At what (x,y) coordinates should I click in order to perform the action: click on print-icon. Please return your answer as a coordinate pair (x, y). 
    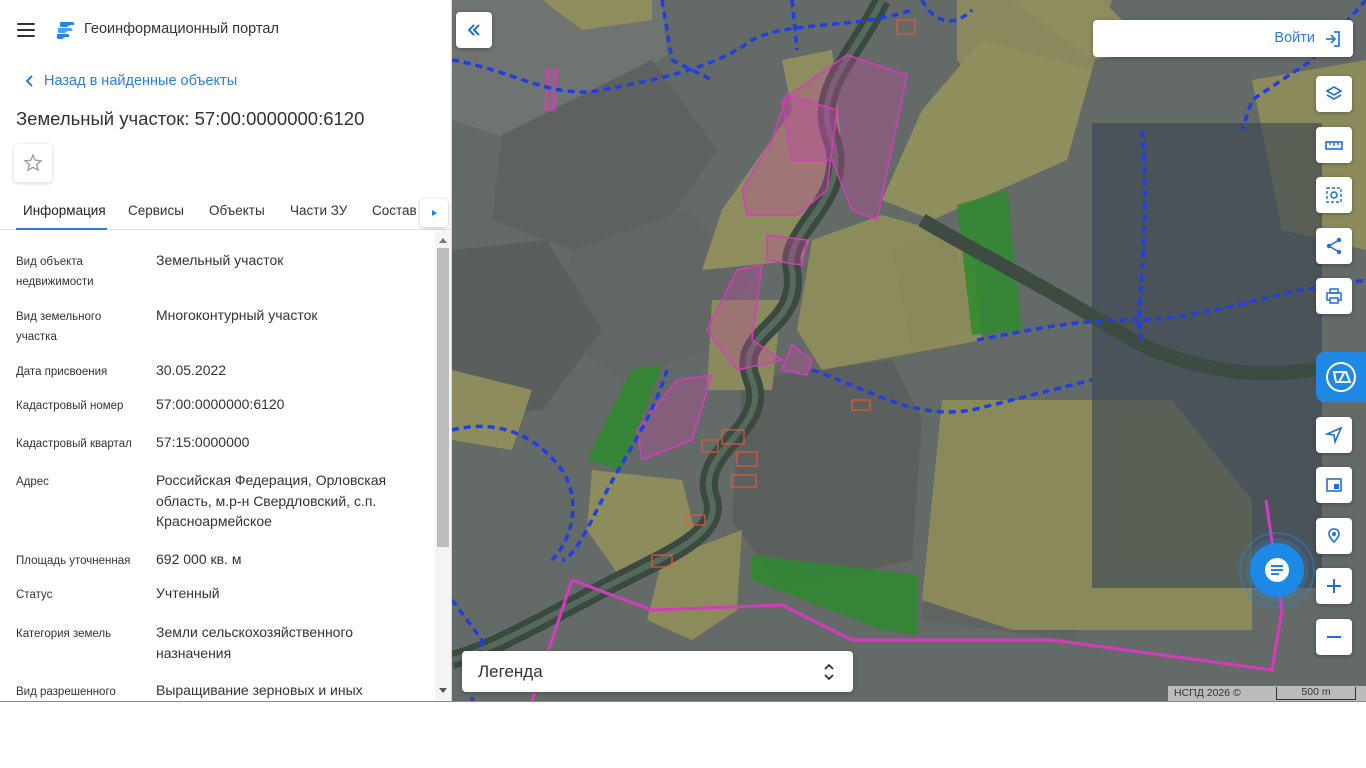
    Looking at the image, I should click on (1334, 296).